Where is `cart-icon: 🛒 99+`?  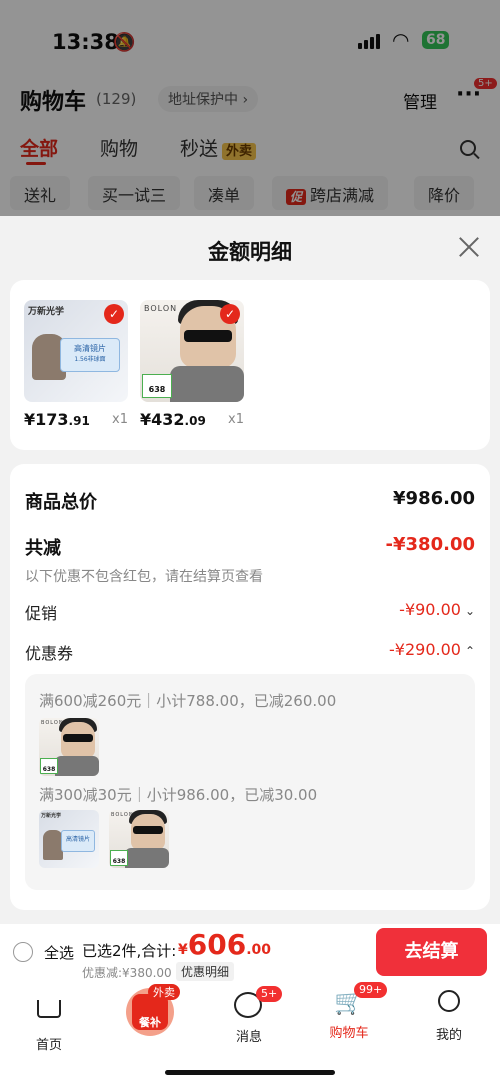 cart-icon: 🛒 99+ is located at coordinates (361, 1000).